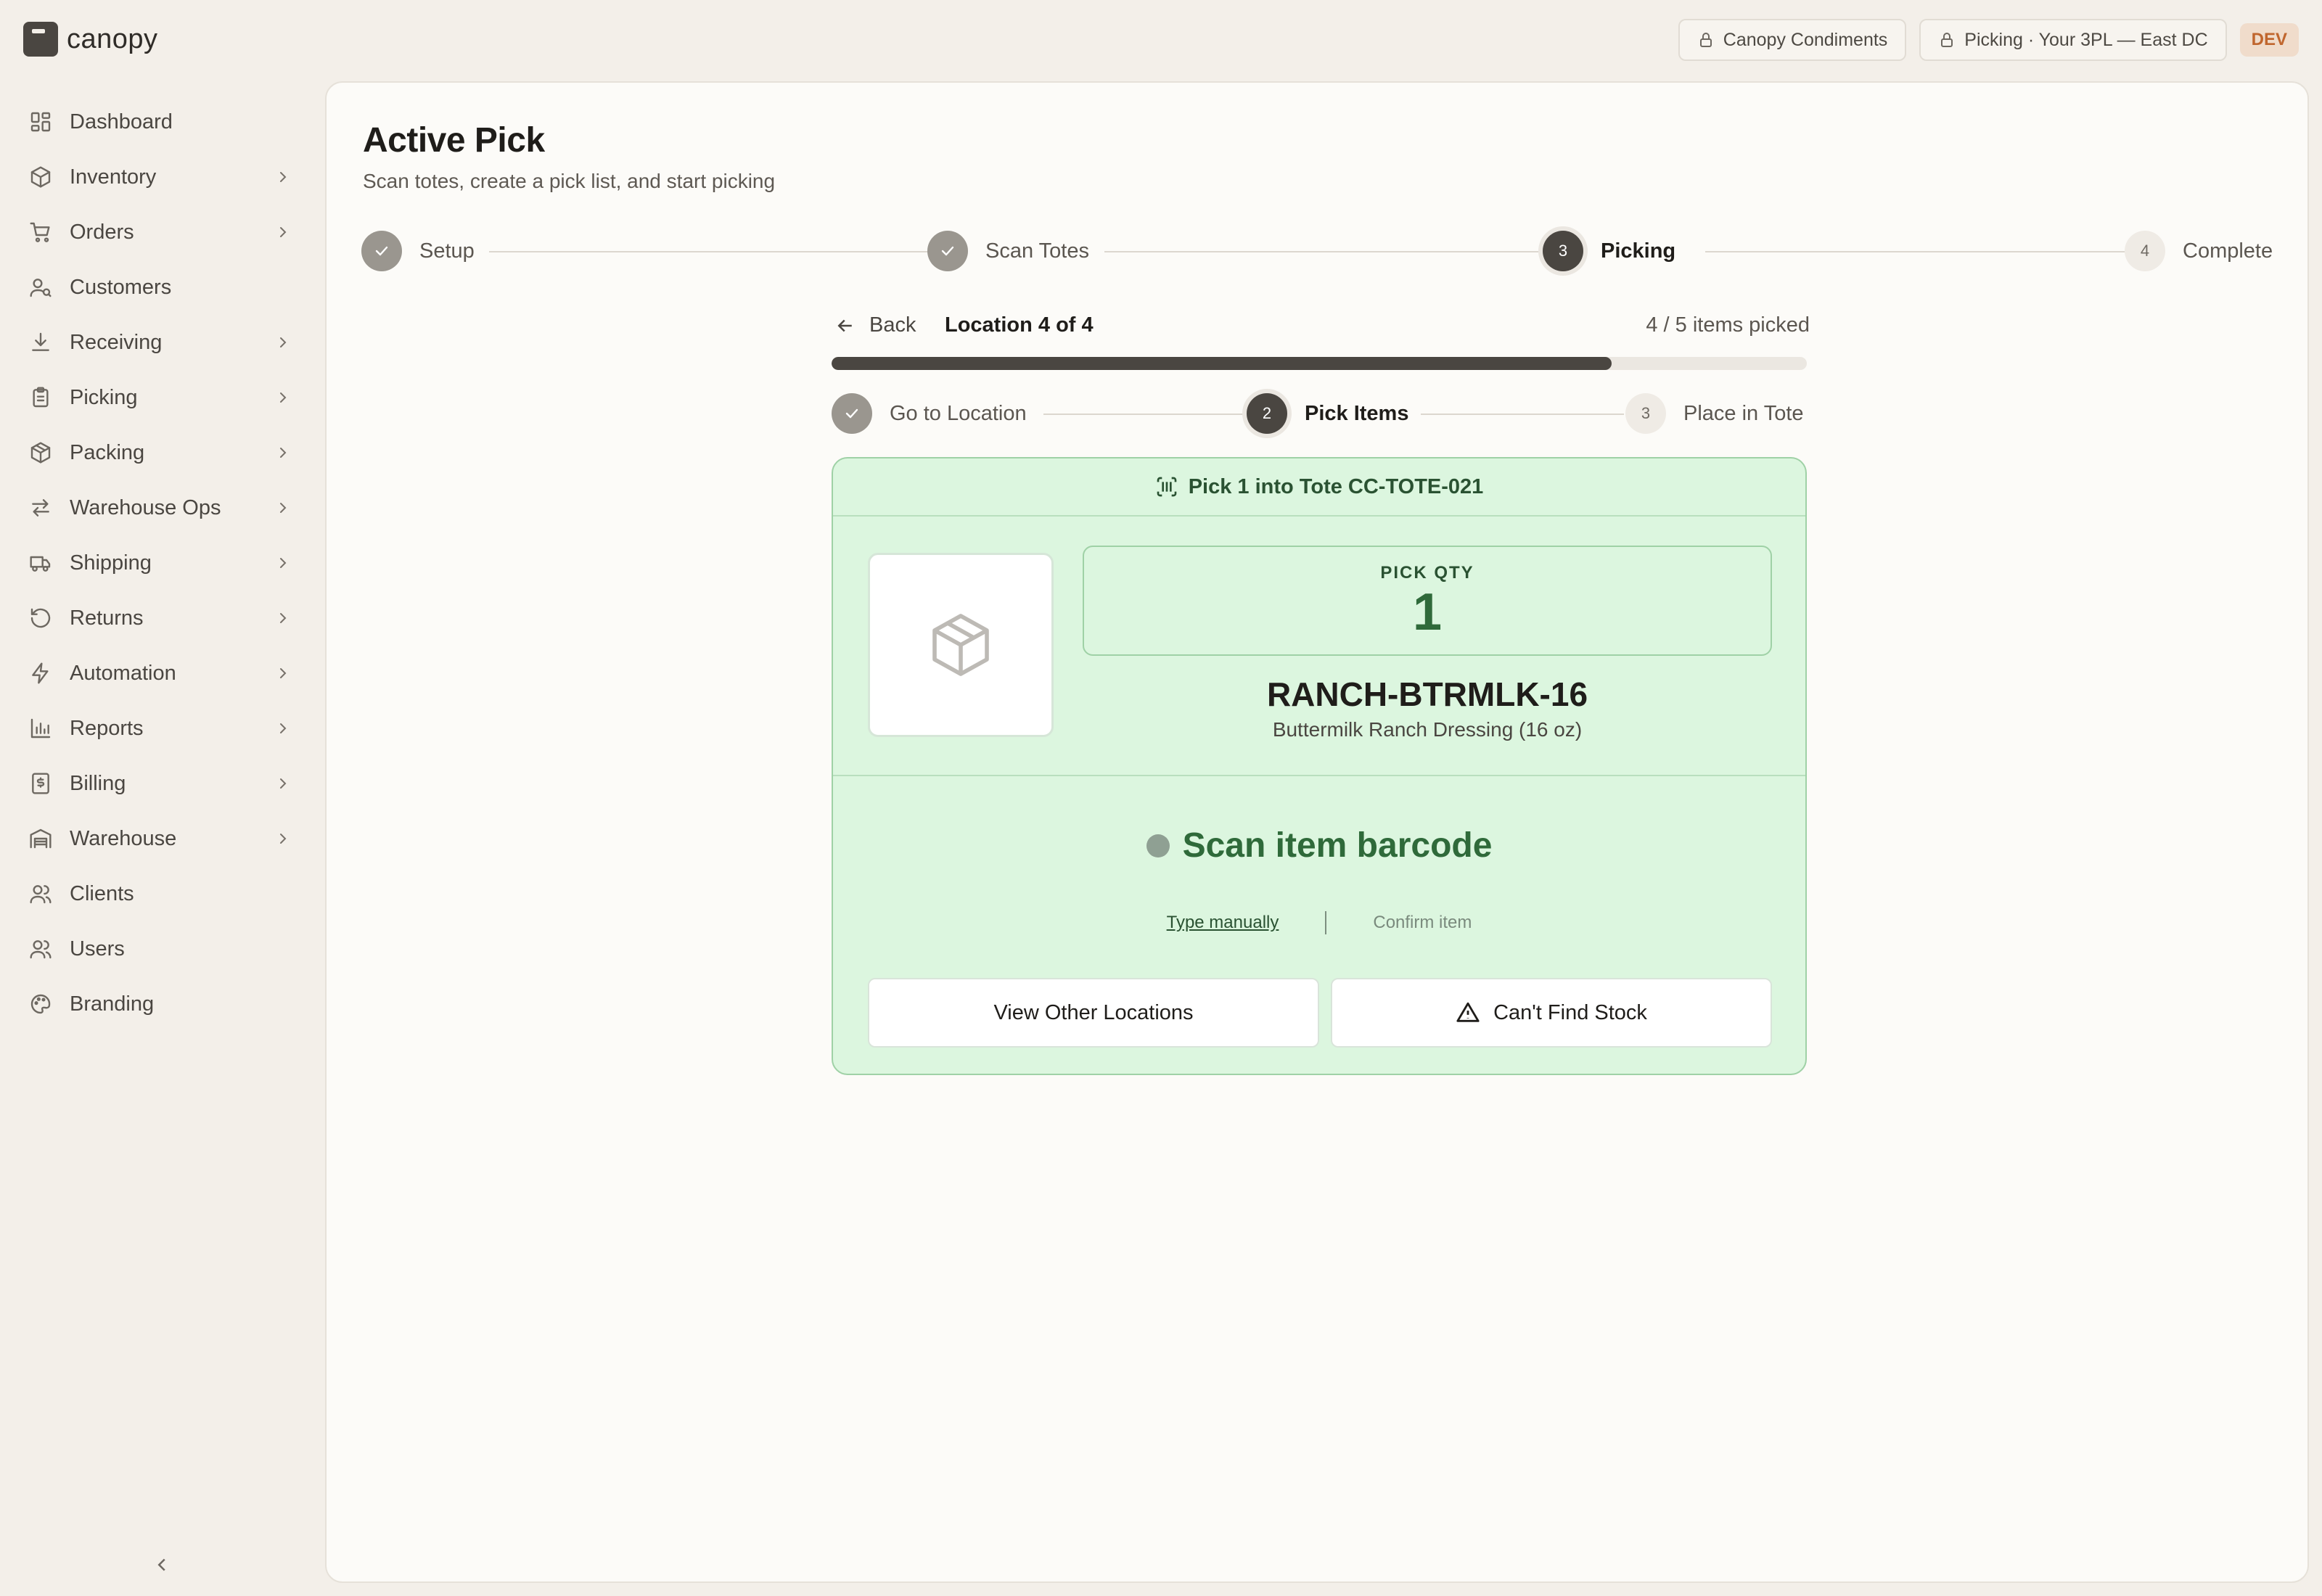 The image size is (2322, 1596). I want to click on barcode-scan-icon, so click(1167, 487).